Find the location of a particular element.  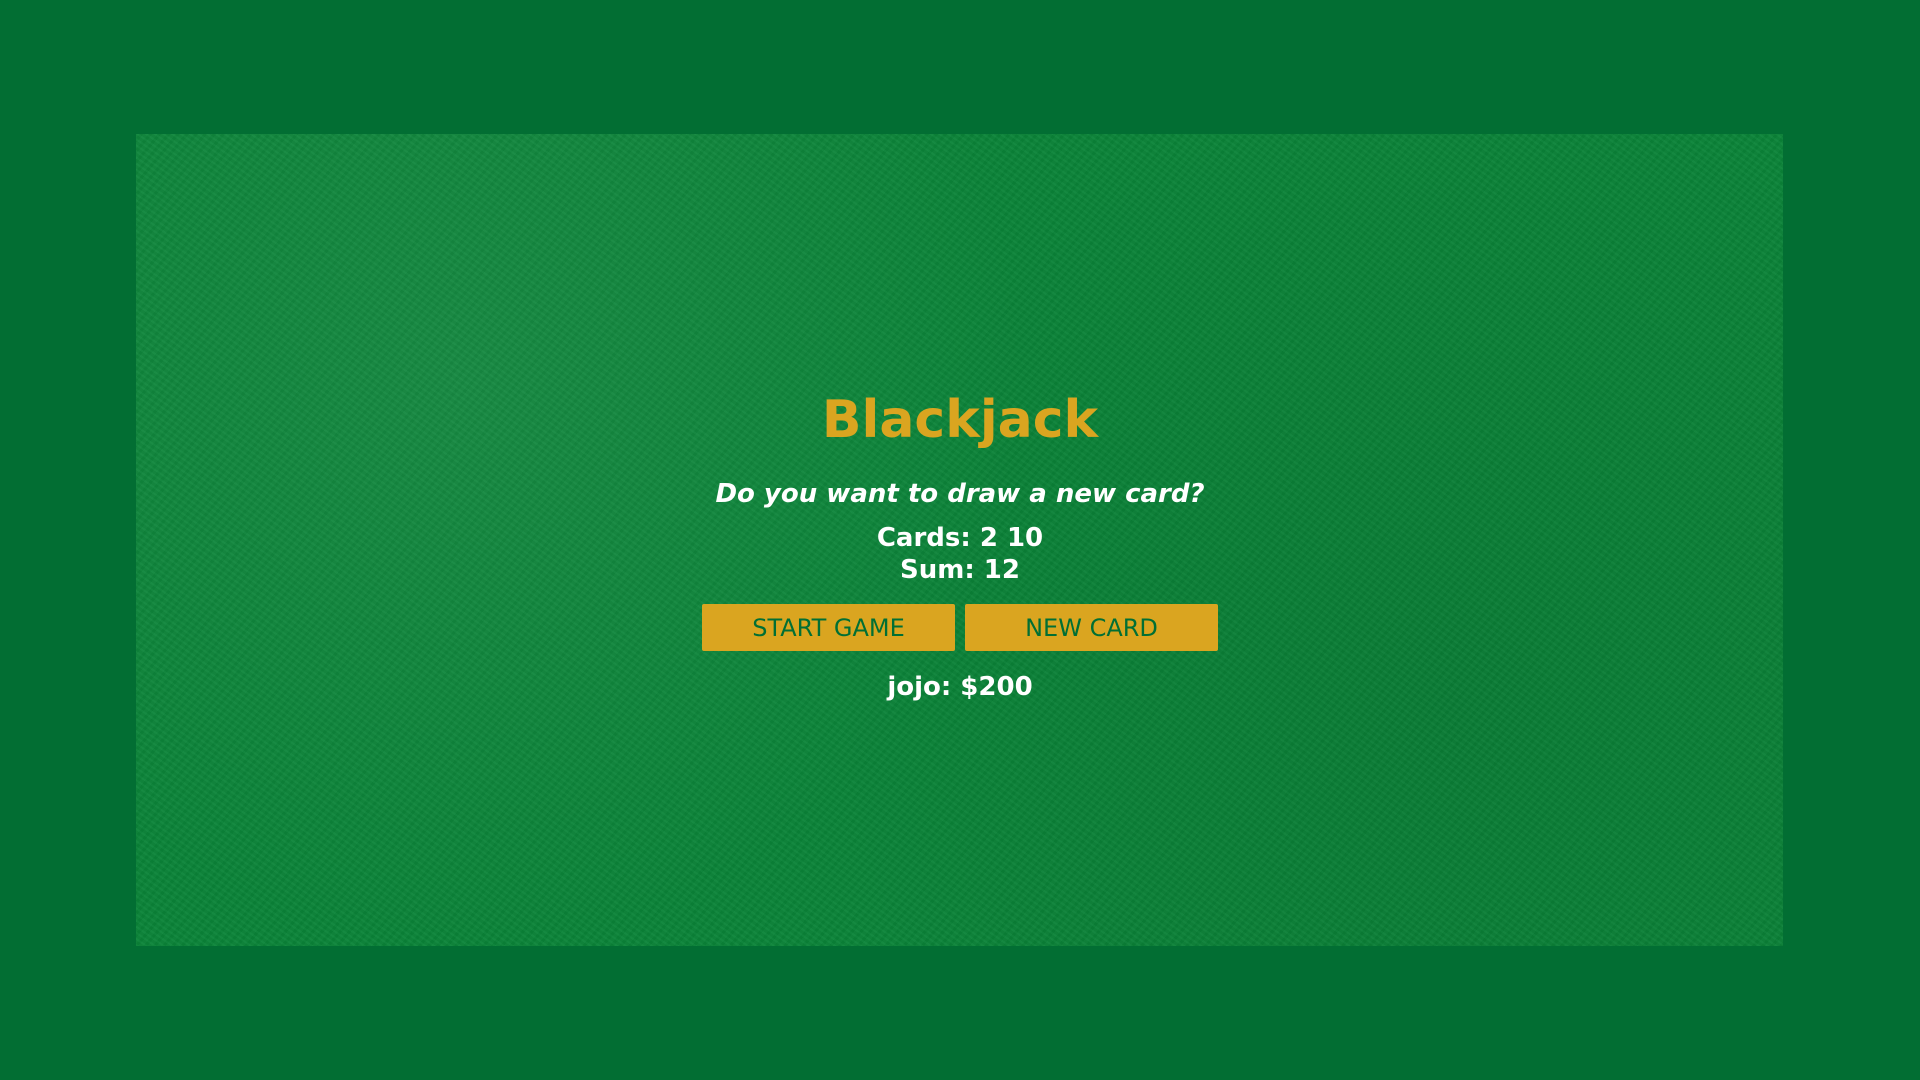

new-card-button: NEW CARD is located at coordinates (1091, 627).